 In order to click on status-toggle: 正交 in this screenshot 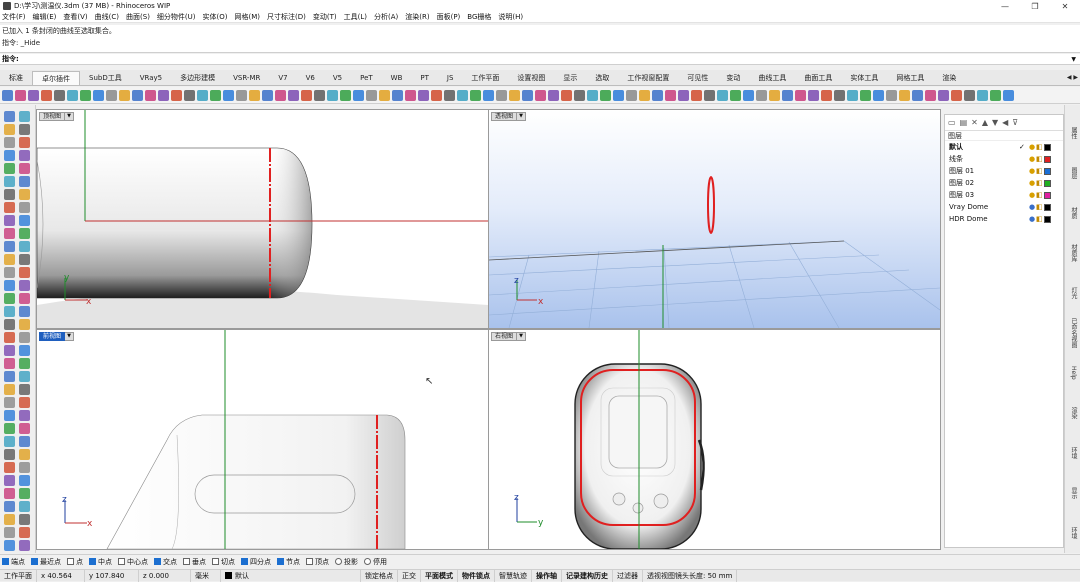, I will do `click(409, 575)`.